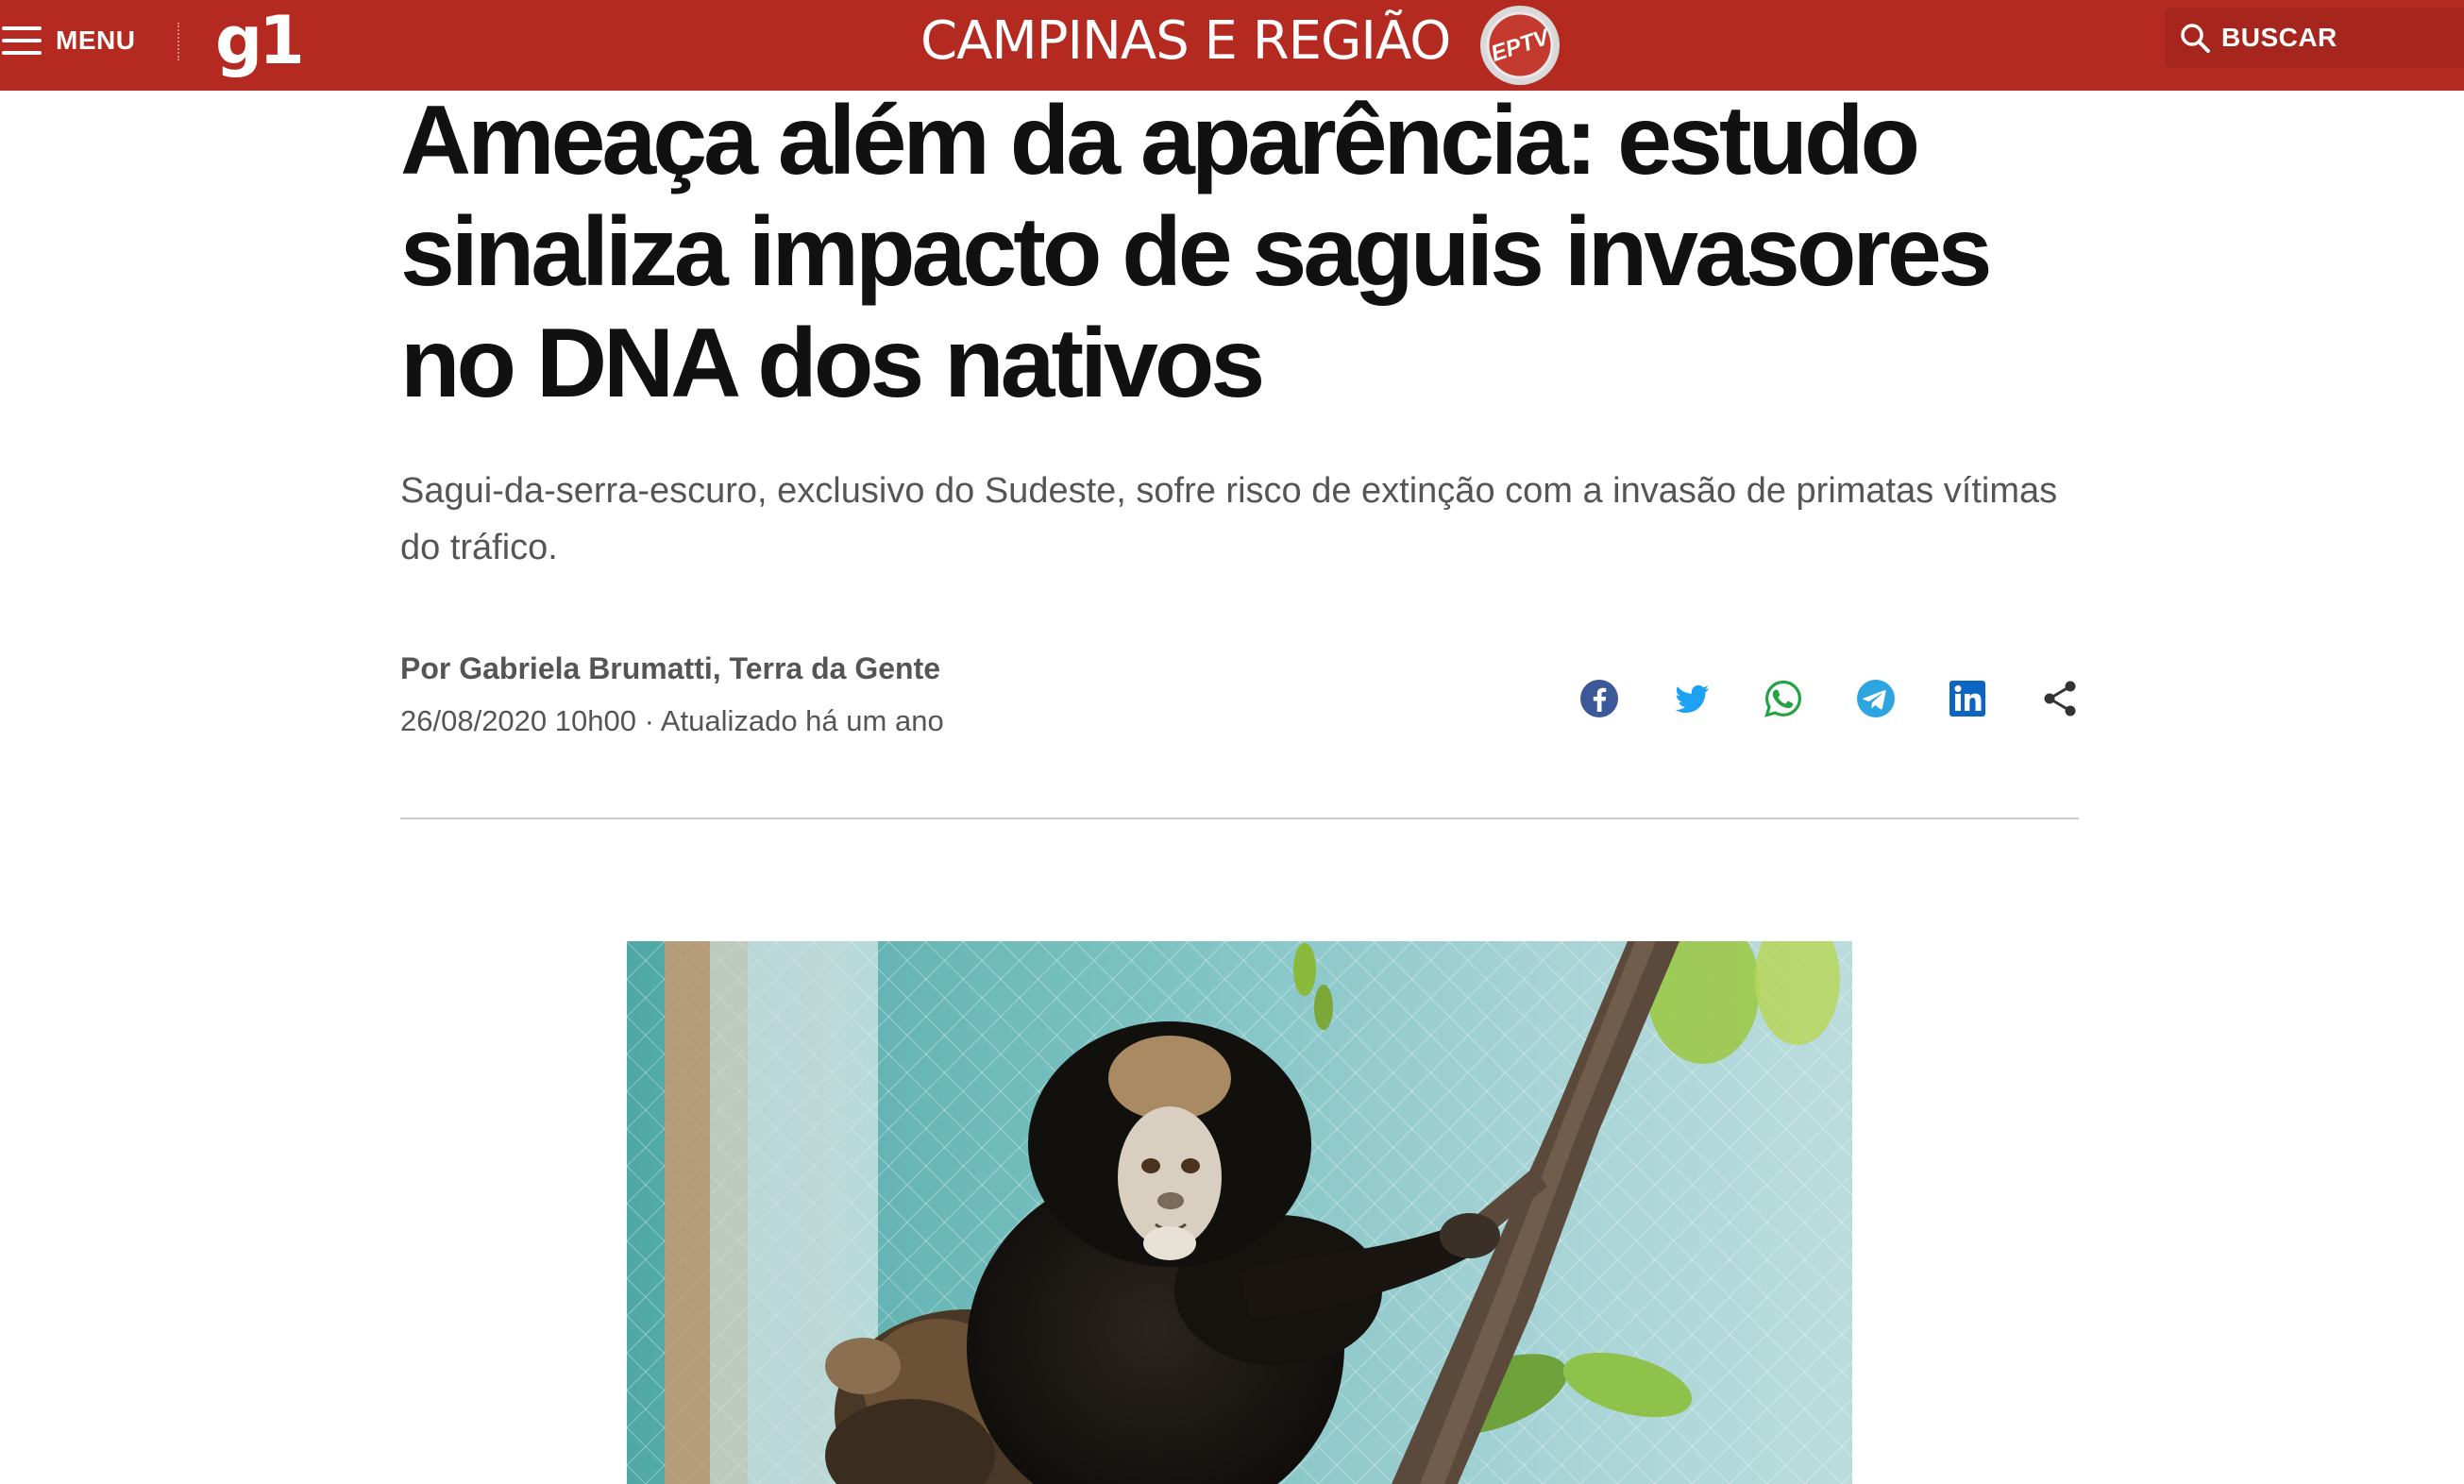 The height and width of the screenshot is (1484, 2464). I want to click on search-label: BUSCAR, so click(2279, 37).